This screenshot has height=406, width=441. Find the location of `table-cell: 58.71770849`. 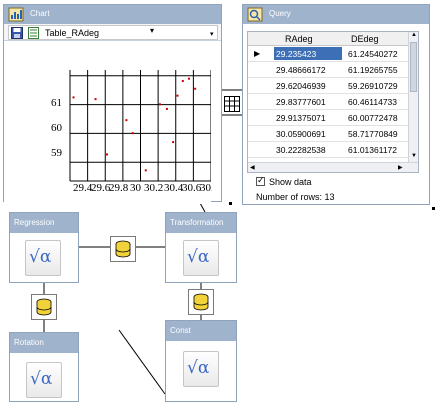

table-cell: 58.71770849 is located at coordinates (373, 134).